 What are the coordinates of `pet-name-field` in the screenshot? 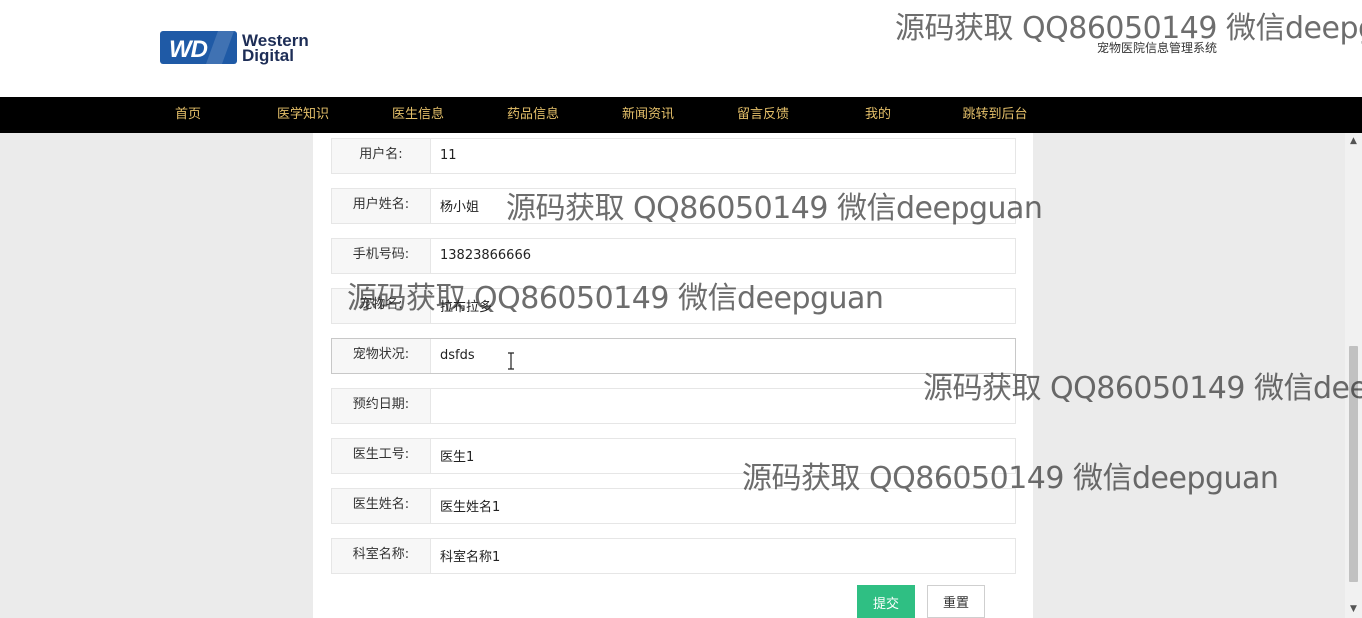 It's located at (721, 305).